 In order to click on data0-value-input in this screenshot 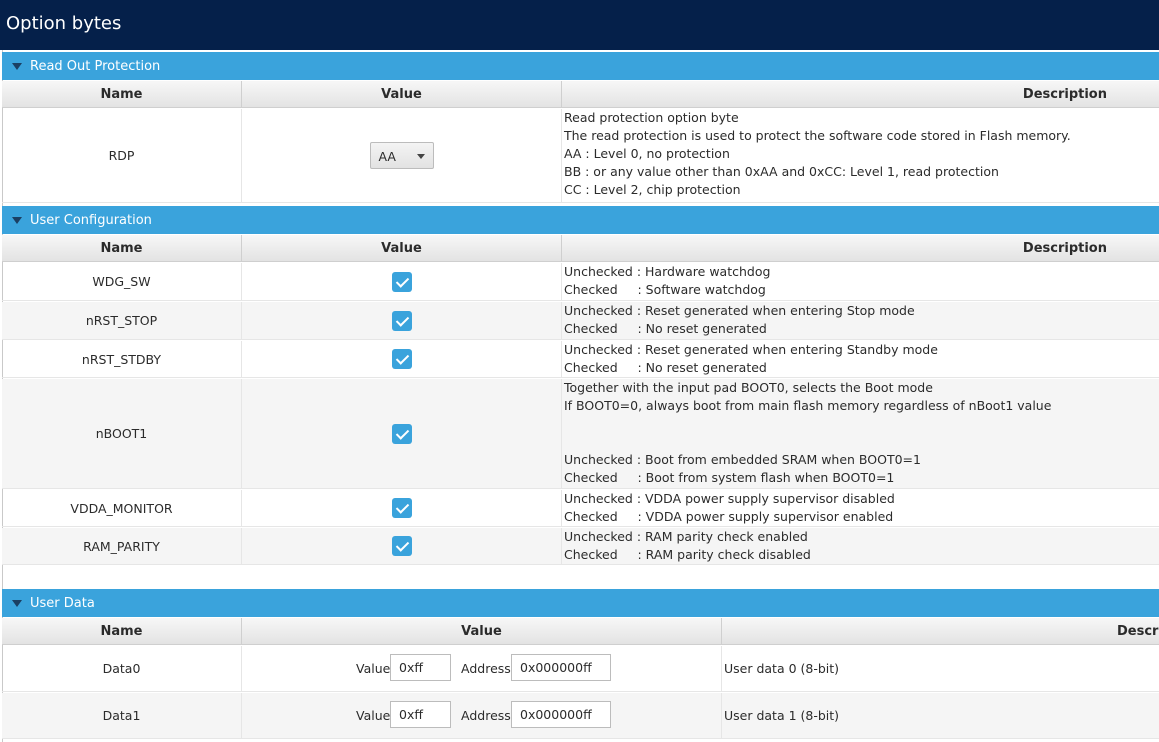, I will do `click(420, 667)`.